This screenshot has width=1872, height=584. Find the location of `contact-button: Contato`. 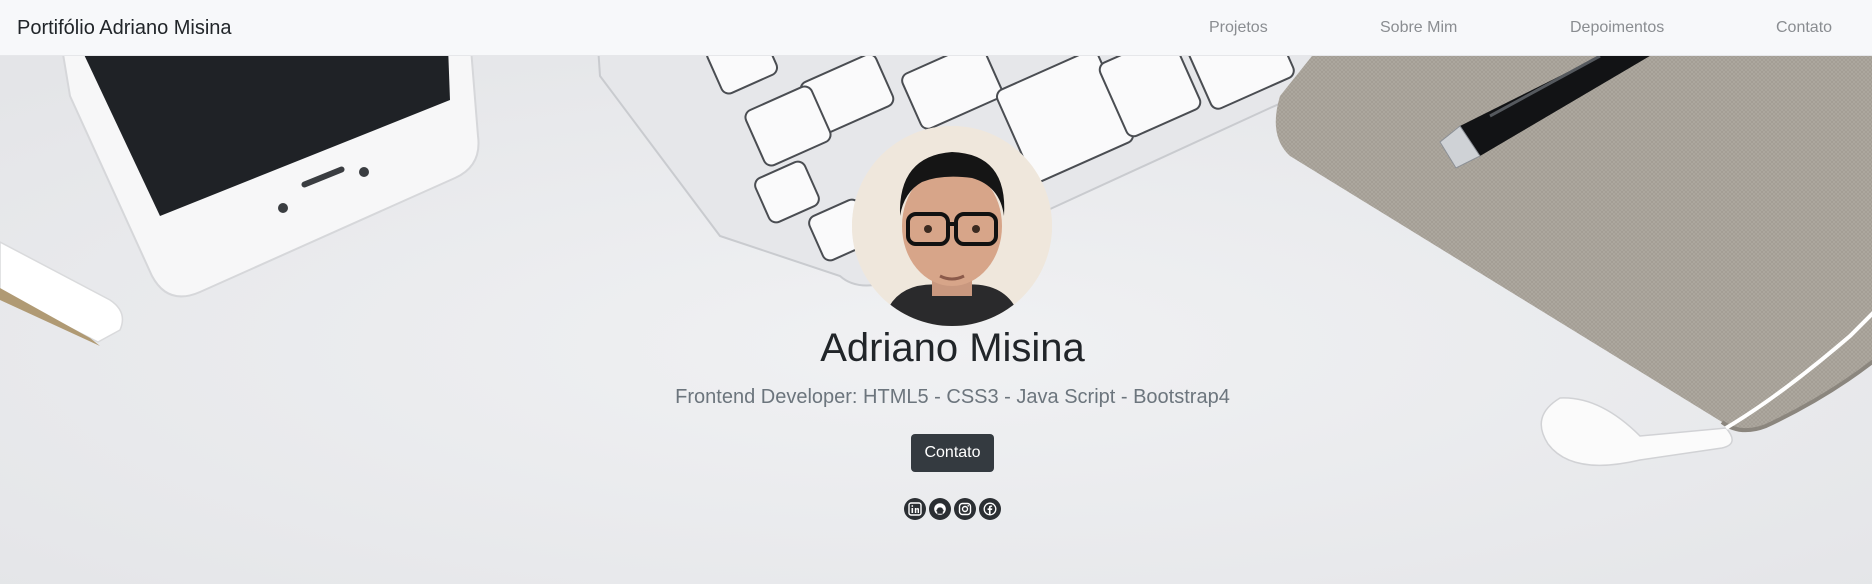

contact-button: Contato is located at coordinates (952, 453).